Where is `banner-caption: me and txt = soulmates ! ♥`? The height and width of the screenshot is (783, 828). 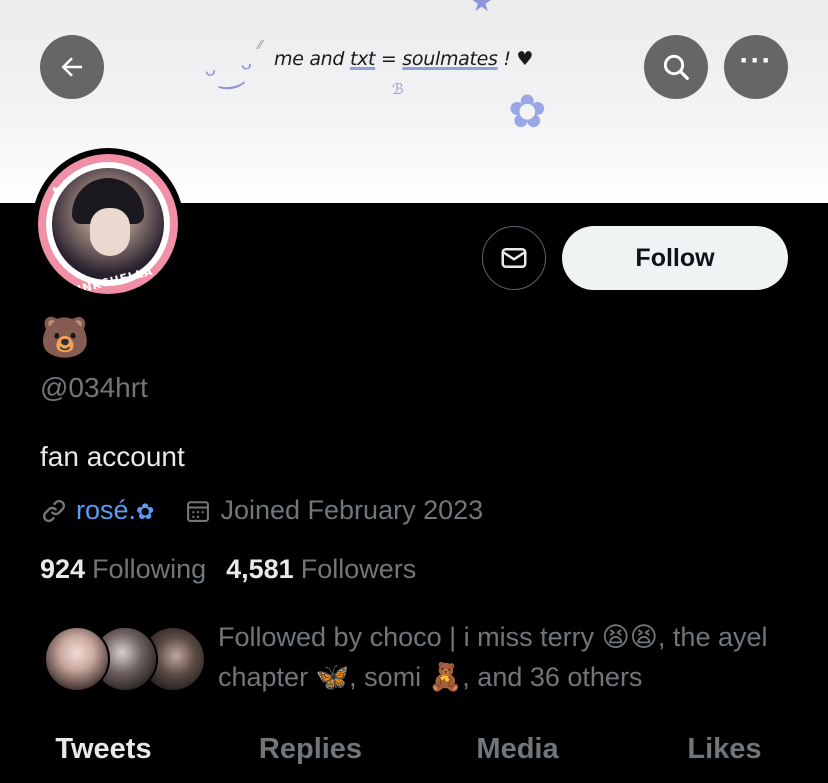
banner-caption: me and txt = soulmates ! ♥ is located at coordinates (403, 59).